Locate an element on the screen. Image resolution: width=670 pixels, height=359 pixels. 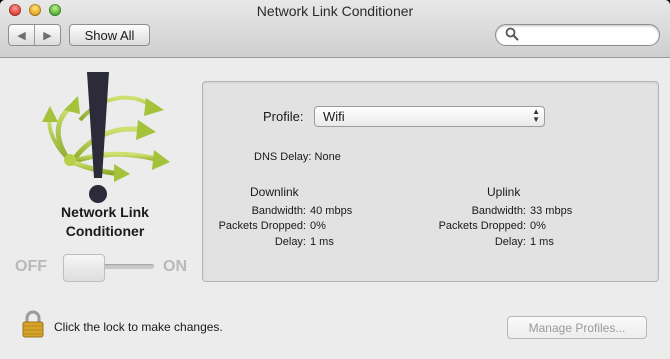
back-button: ◀ is located at coordinates (21, 35).